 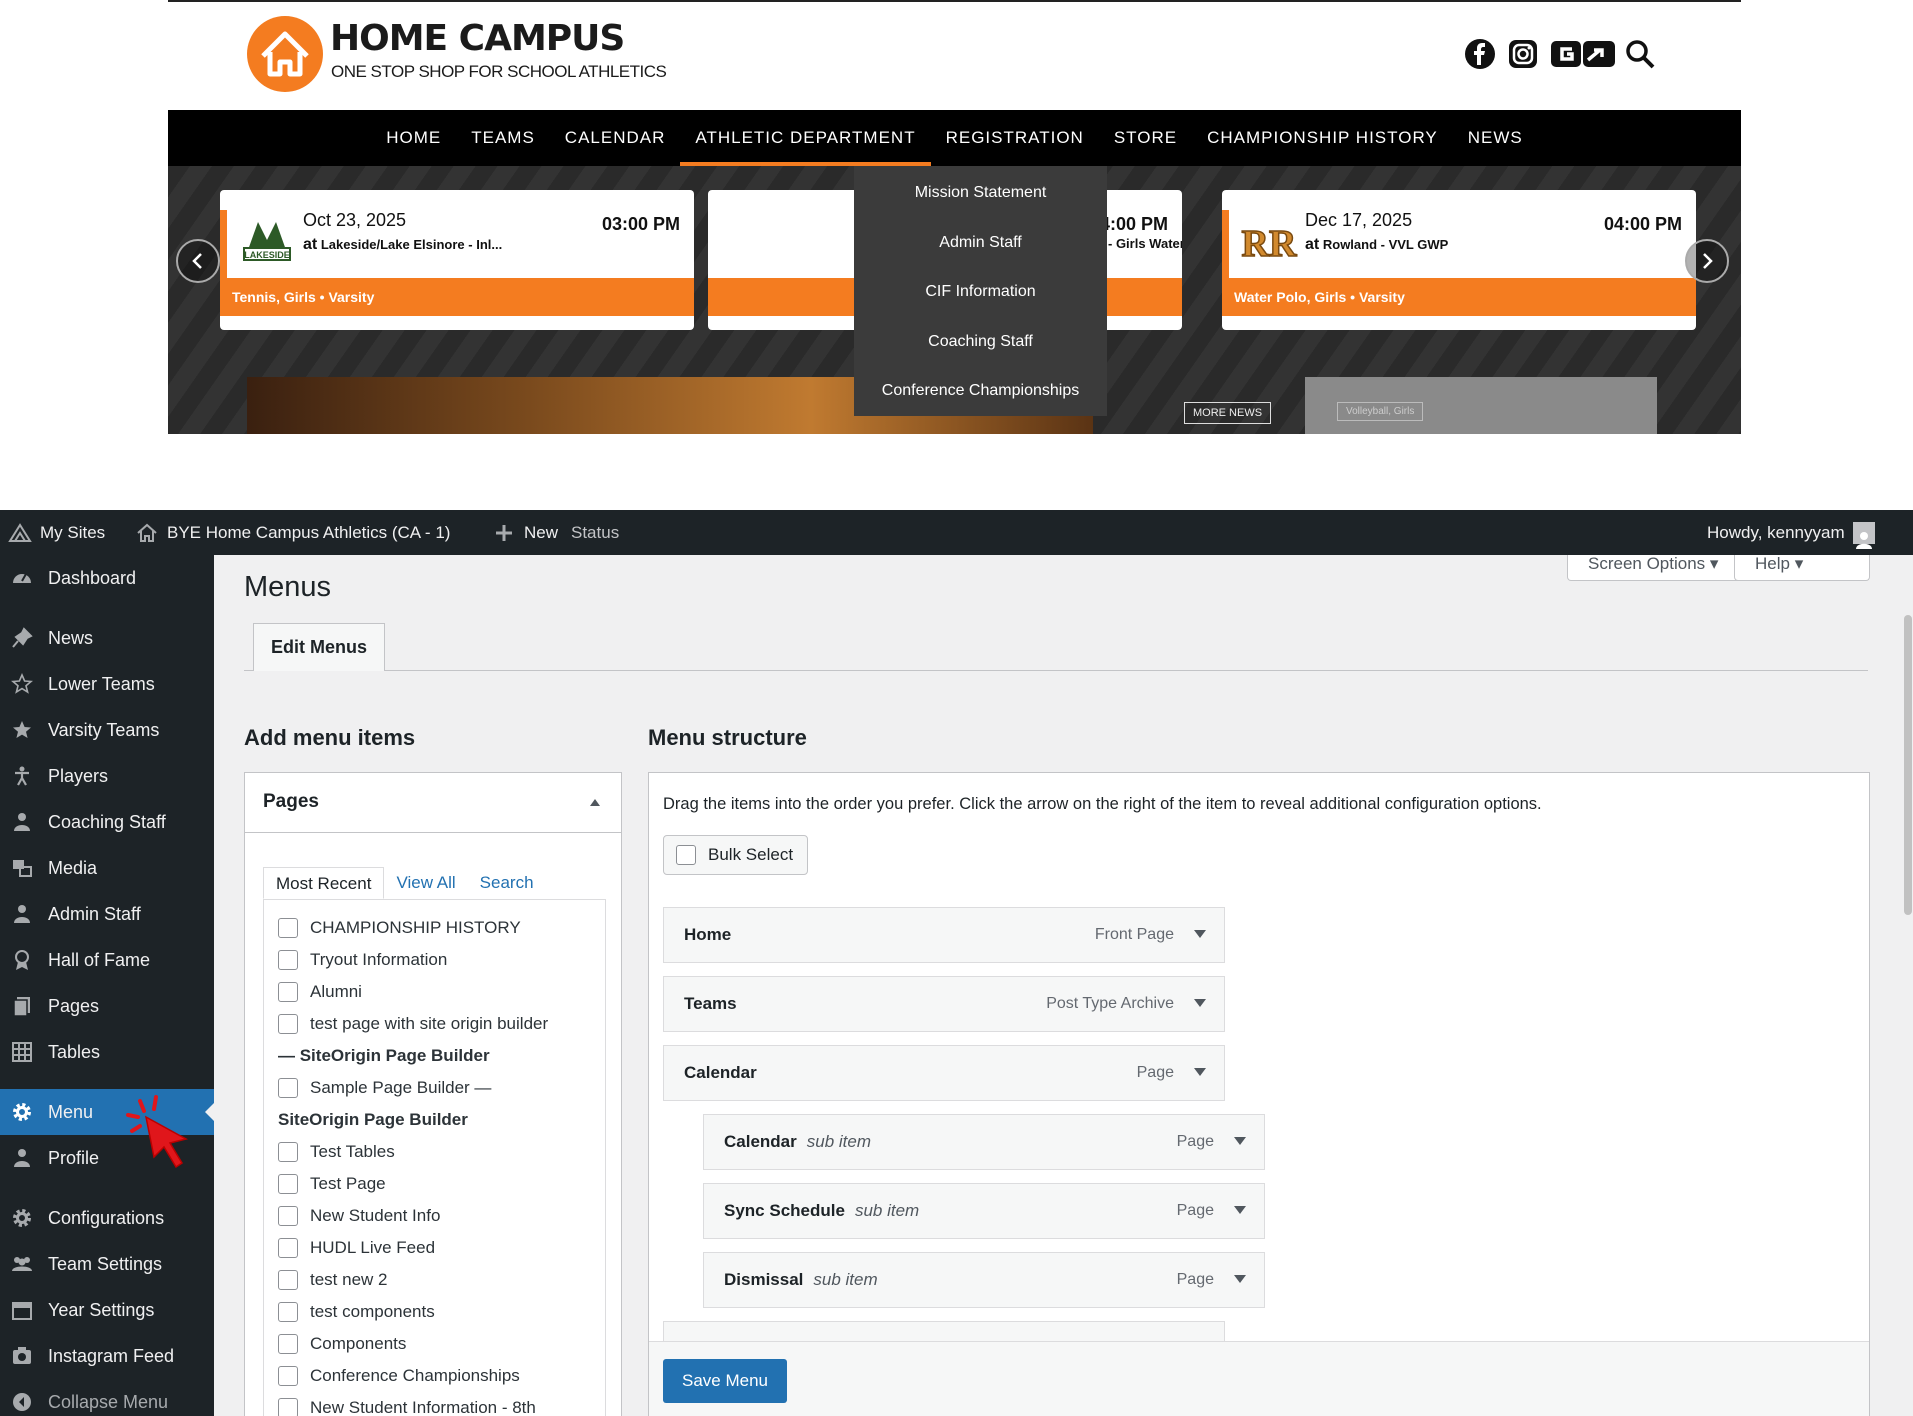 What do you see at coordinates (413, 138) in the screenshot?
I see `nav-home: HOME` at bounding box center [413, 138].